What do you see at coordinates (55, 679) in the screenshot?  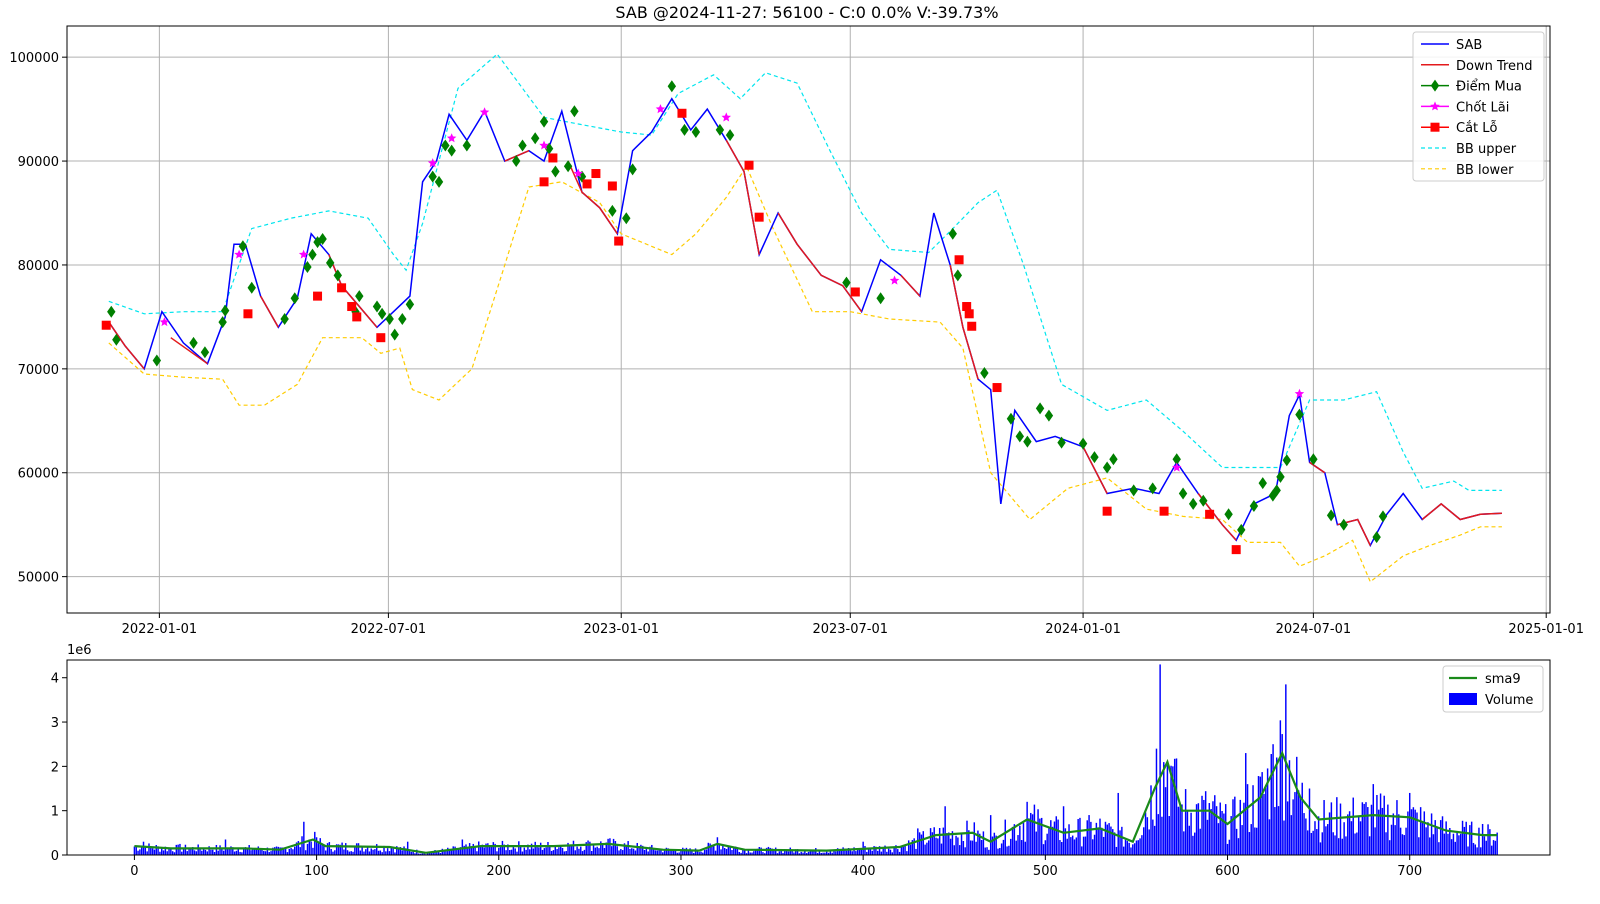 I see `volume-y-tick-label: 4` at bounding box center [55, 679].